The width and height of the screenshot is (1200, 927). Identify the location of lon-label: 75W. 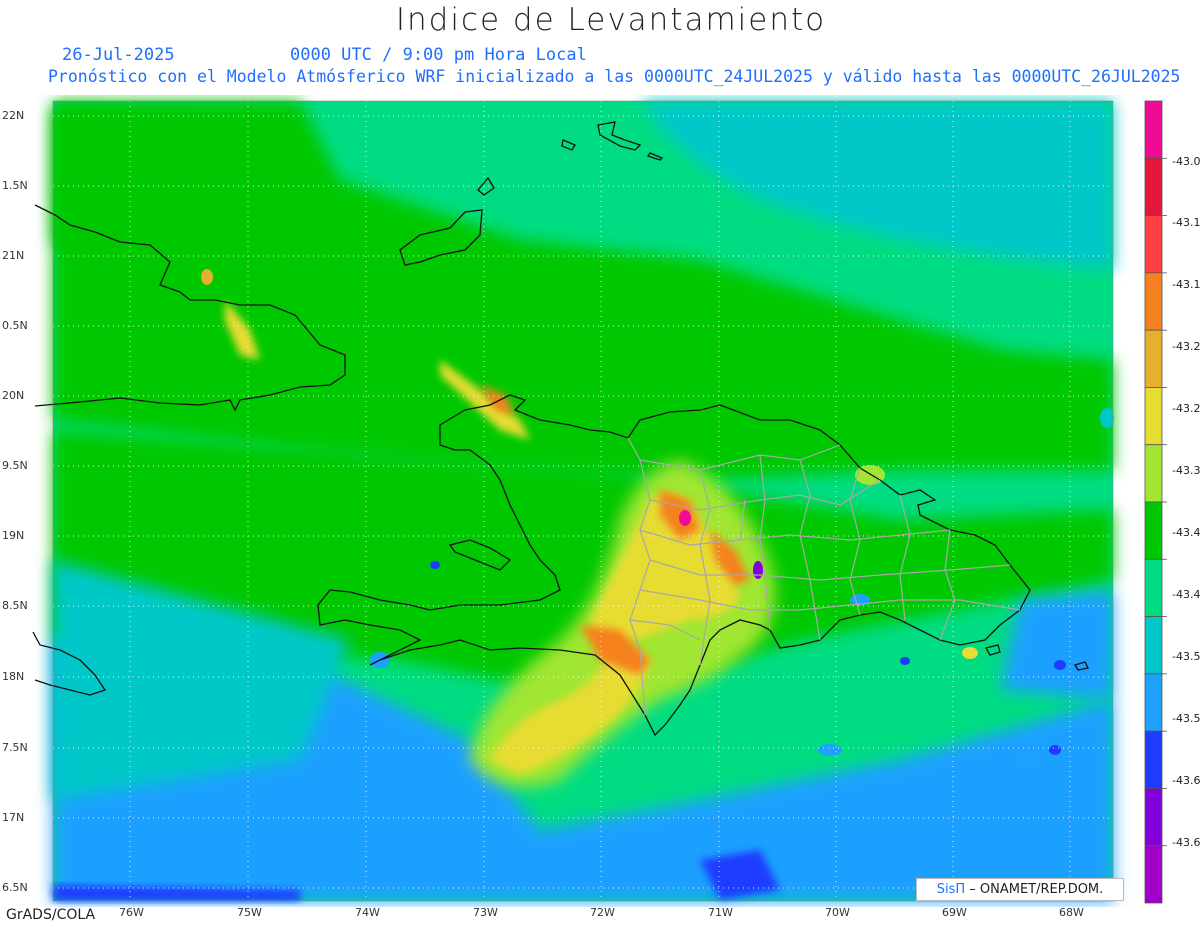
(249, 912).